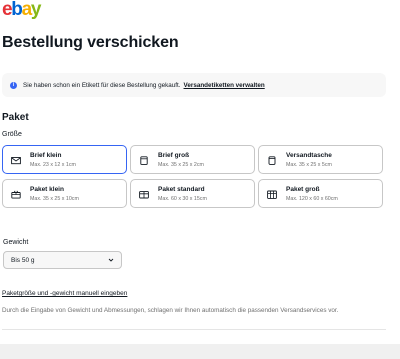 The width and height of the screenshot is (400, 359). I want to click on package-option-name: Paket klein, so click(47, 189).